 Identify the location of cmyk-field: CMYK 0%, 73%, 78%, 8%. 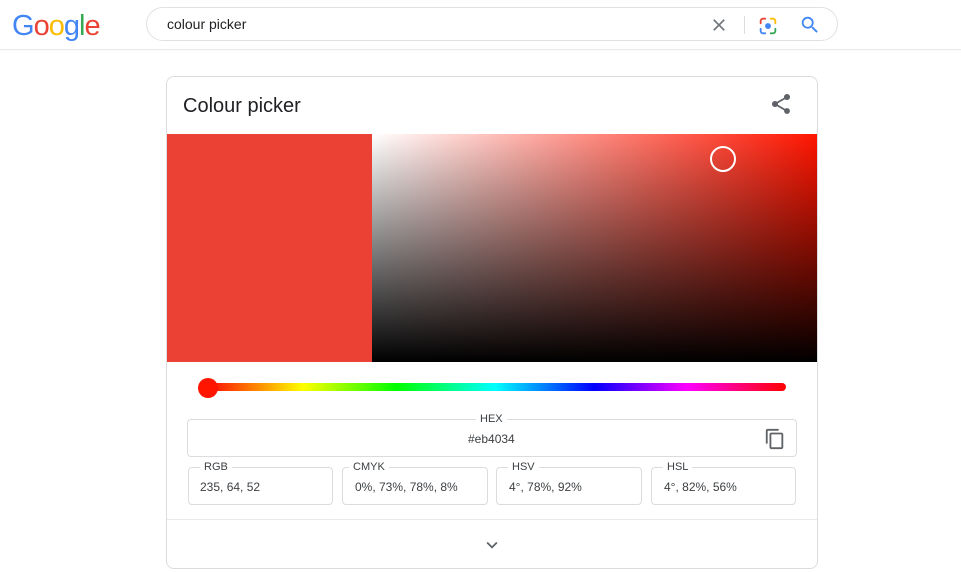
(415, 482).